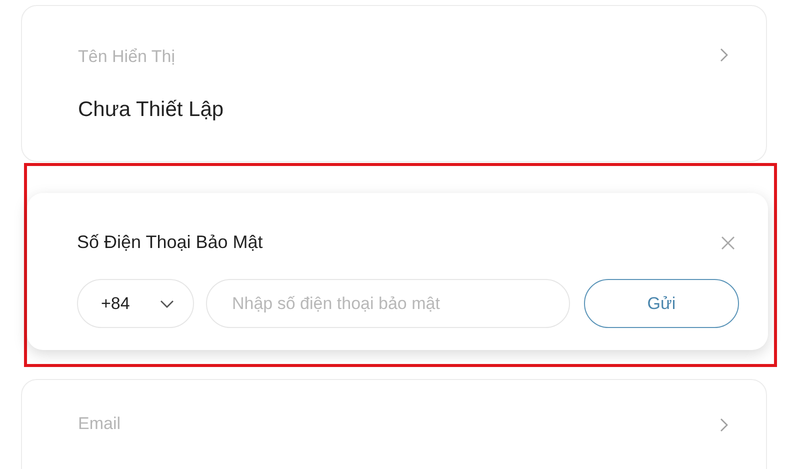  Describe the element at coordinates (167, 304) in the screenshot. I see `chevron-down-icon` at that location.